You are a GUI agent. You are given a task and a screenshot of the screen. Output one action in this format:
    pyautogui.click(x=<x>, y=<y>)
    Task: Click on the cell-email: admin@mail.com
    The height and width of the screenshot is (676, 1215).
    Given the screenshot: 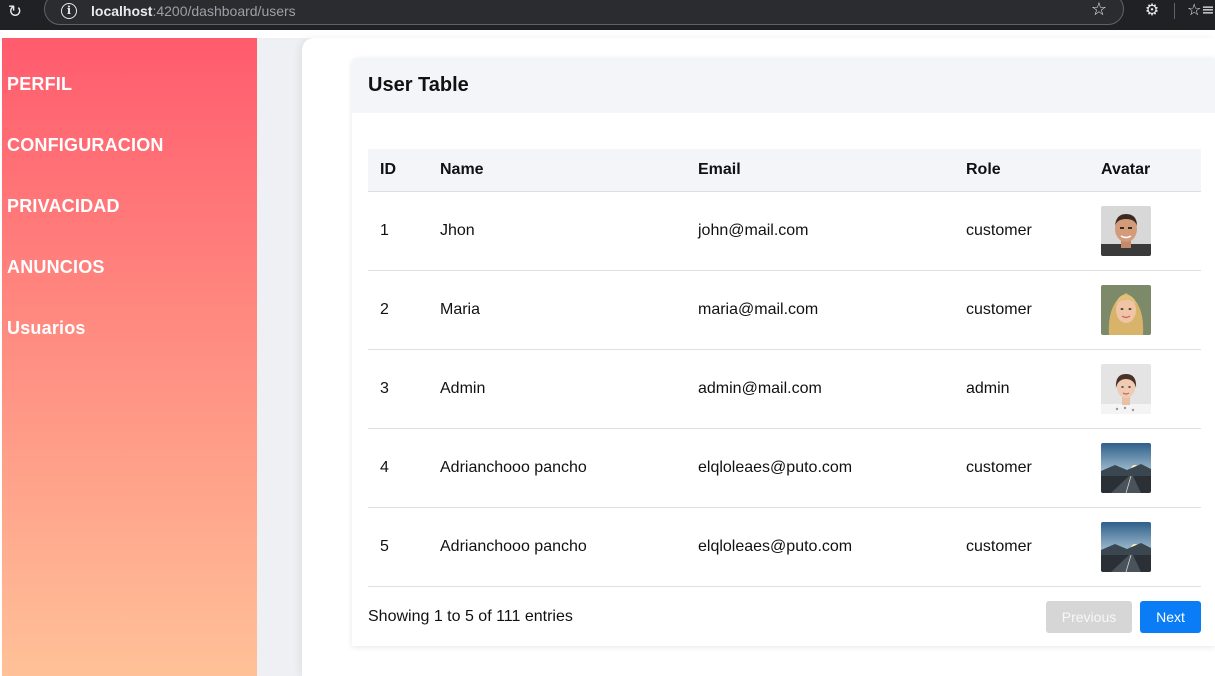 What is the action you would take?
    pyautogui.click(x=820, y=389)
    